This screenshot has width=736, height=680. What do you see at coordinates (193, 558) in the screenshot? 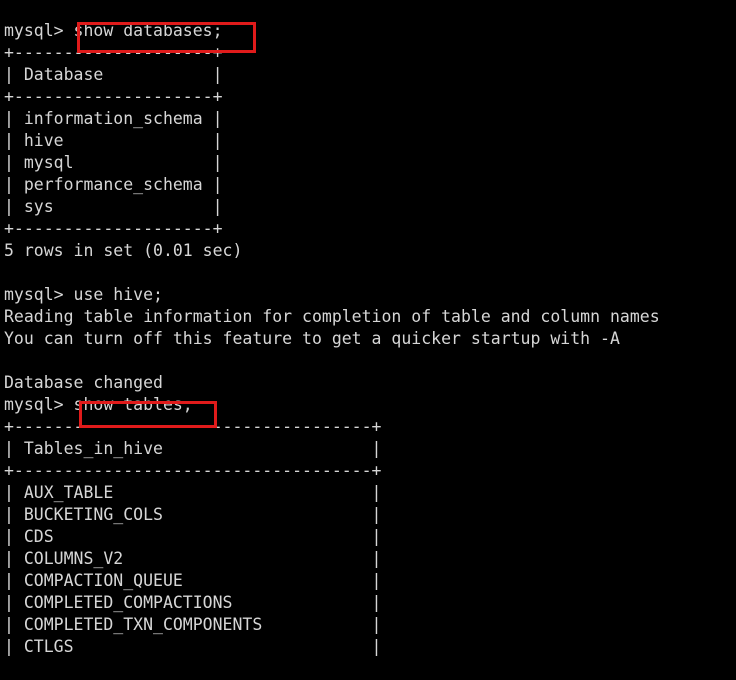
I see `terminal-line-tbl-row-columns-v2: | COLUMNS_V2 |` at bounding box center [193, 558].